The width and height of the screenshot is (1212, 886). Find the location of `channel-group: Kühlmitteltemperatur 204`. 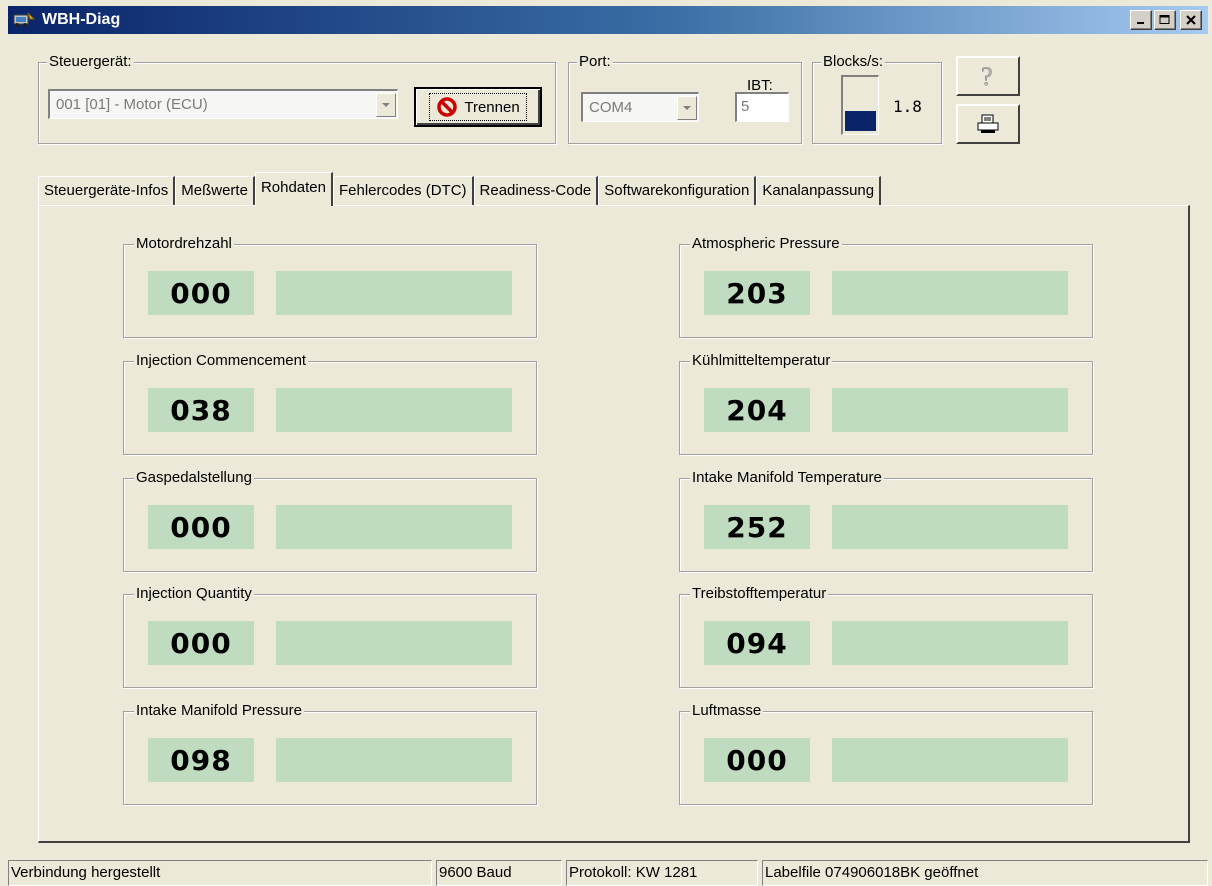

channel-group: Kühlmitteltemperatur 204 is located at coordinates (886, 403).